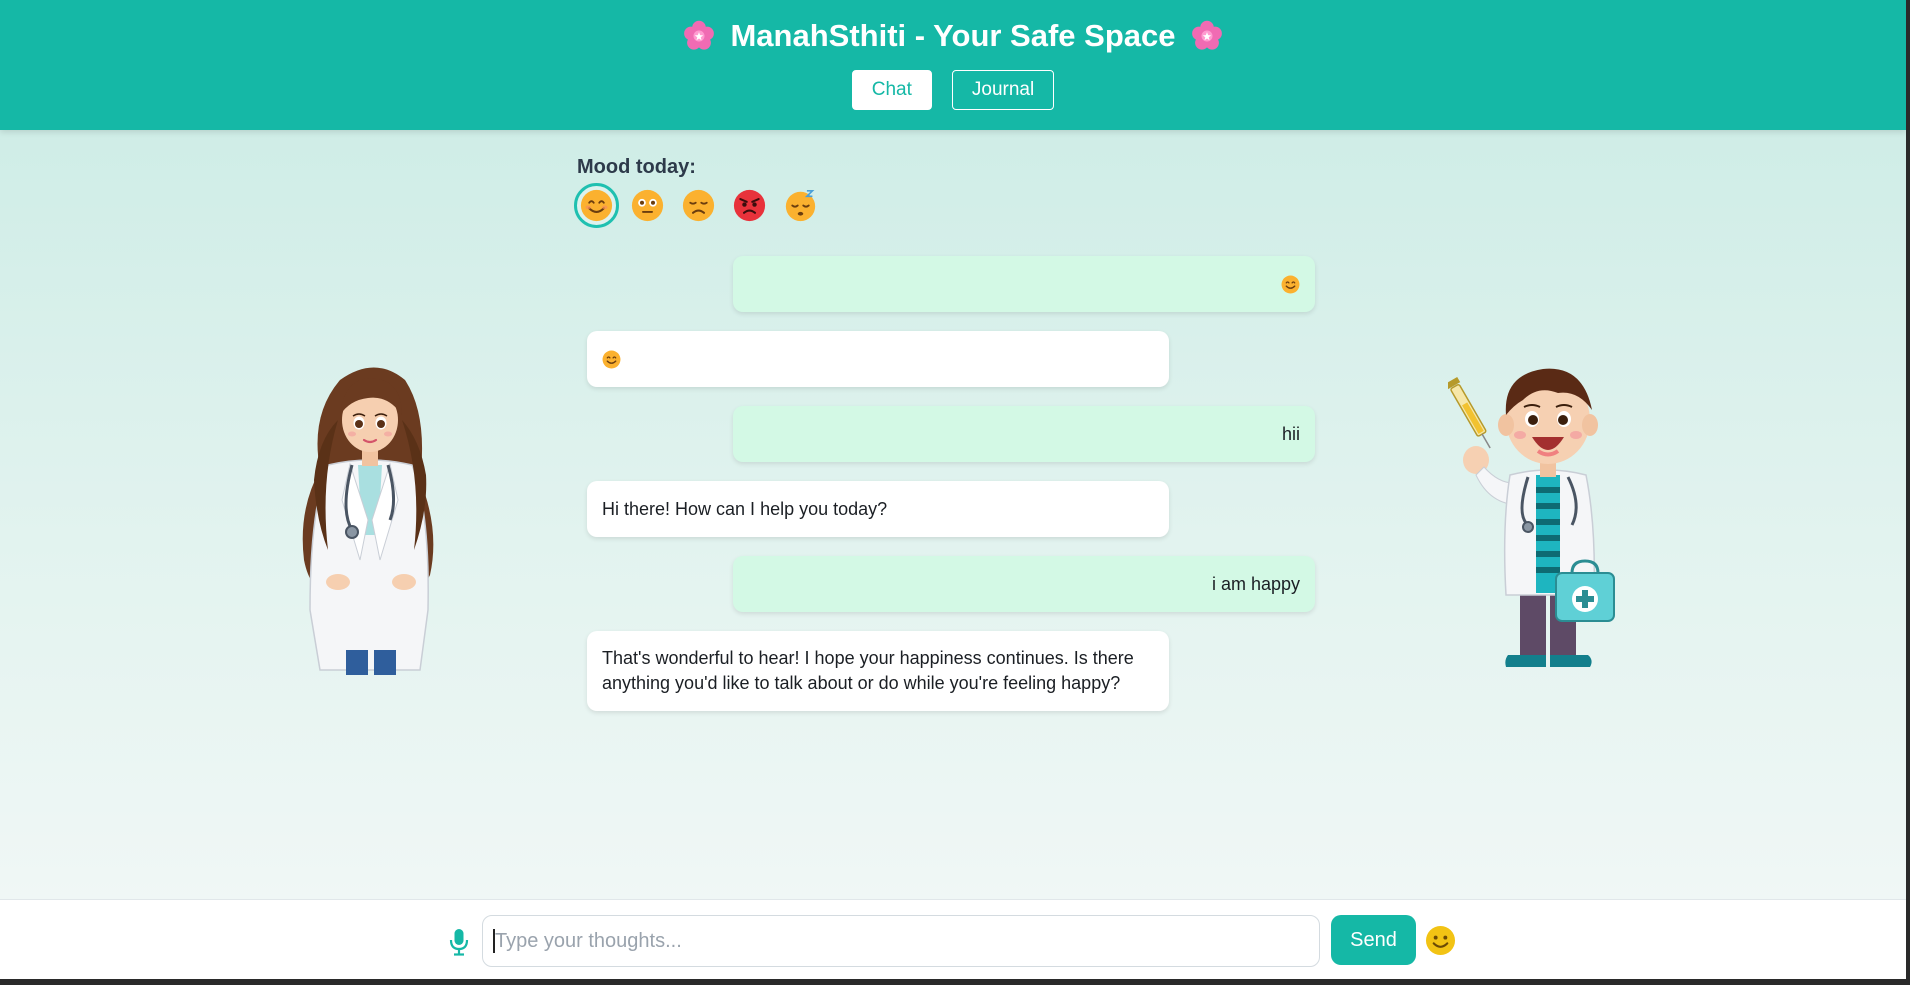 The height and width of the screenshot is (985, 1910). What do you see at coordinates (1003, 90) in the screenshot?
I see `tab-journal: Journal` at bounding box center [1003, 90].